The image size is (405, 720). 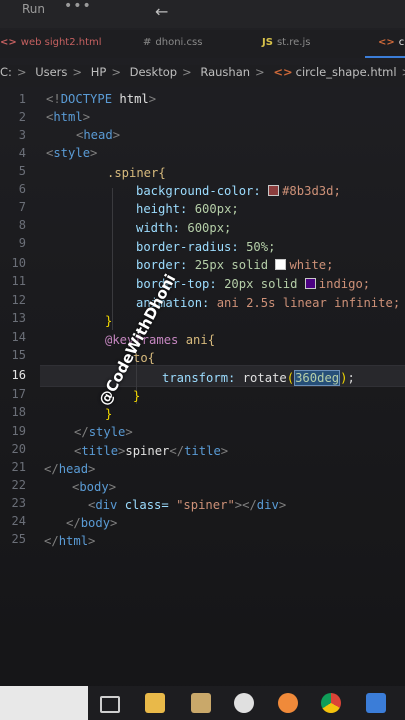 What do you see at coordinates (22, 171) in the screenshot?
I see `line-number: 5` at bounding box center [22, 171].